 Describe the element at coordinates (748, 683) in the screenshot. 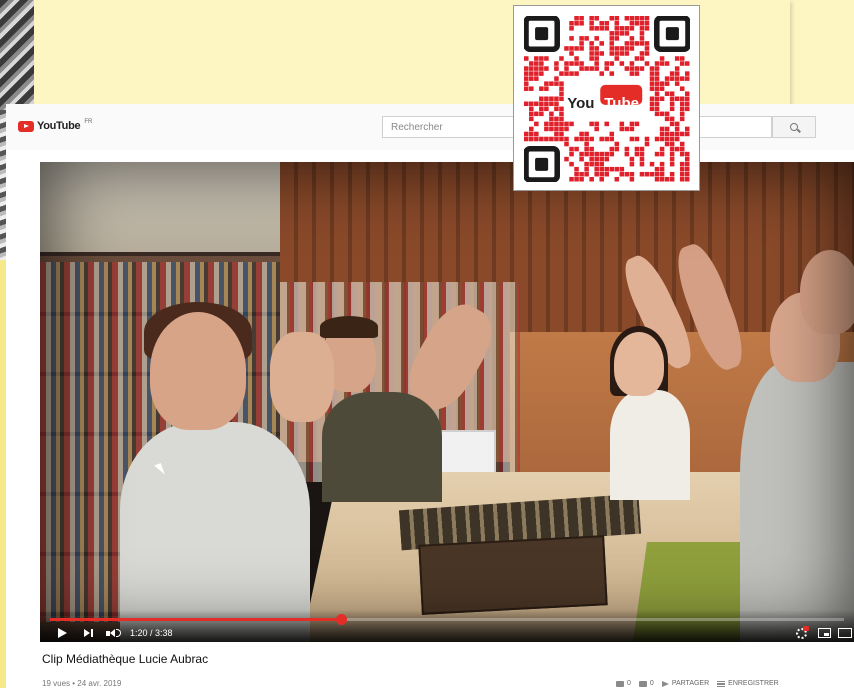

I see `save-button: ENREGISTRER` at that location.